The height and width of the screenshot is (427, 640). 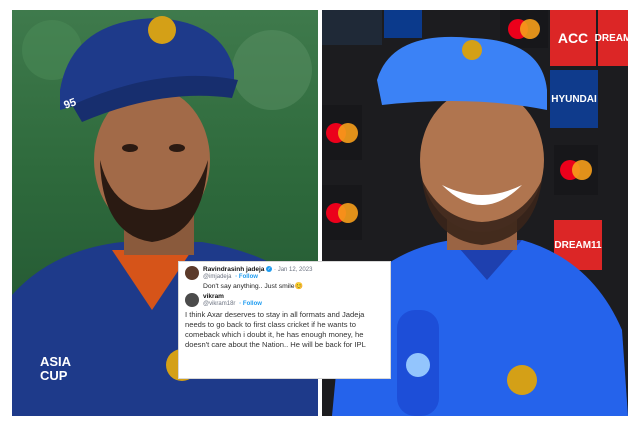 What do you see at coordinates (233, 269) in the screenshot?
I see `tweet-author-name: Ravindrasinh jadeja` at bounding box center [233, 269].